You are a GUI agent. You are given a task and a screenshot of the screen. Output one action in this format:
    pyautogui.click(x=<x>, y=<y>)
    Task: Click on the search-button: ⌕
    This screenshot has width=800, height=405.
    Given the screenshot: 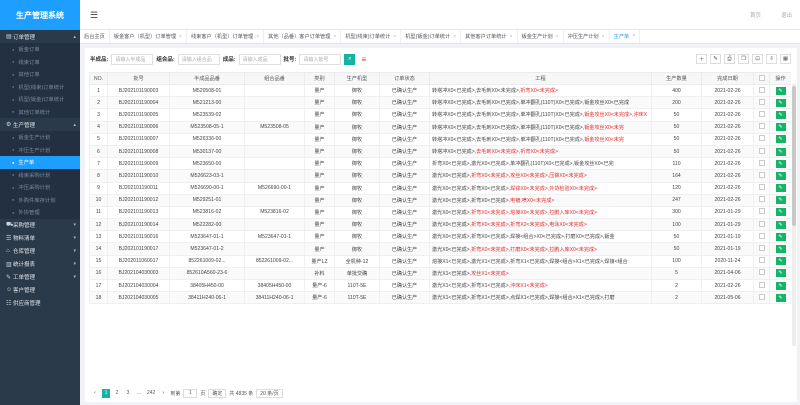 What is the action you would take?
    pyautogui.click(x=350, y=59)
    